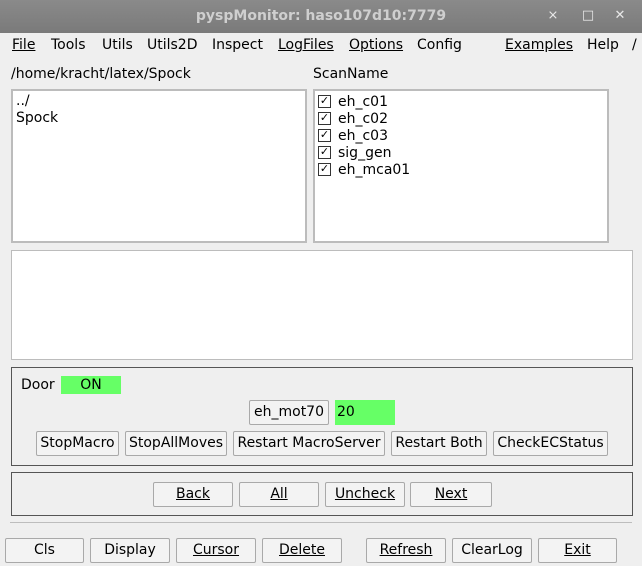  Describe the element at coordinates (461, 101) in the screenshot. I see `list-item: ✓ eh_c01` at that location.